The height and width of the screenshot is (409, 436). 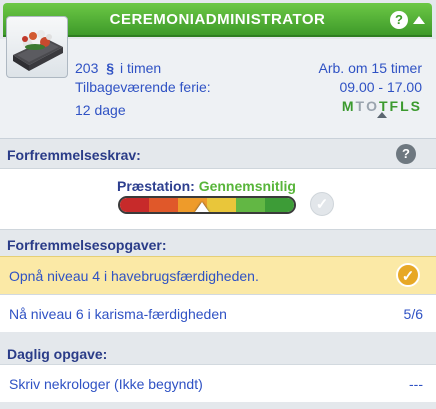 What do you see at coordinates (419, 20) in the screenshot?
I see `chevron-up-icon` at bounding box center [419, 20].